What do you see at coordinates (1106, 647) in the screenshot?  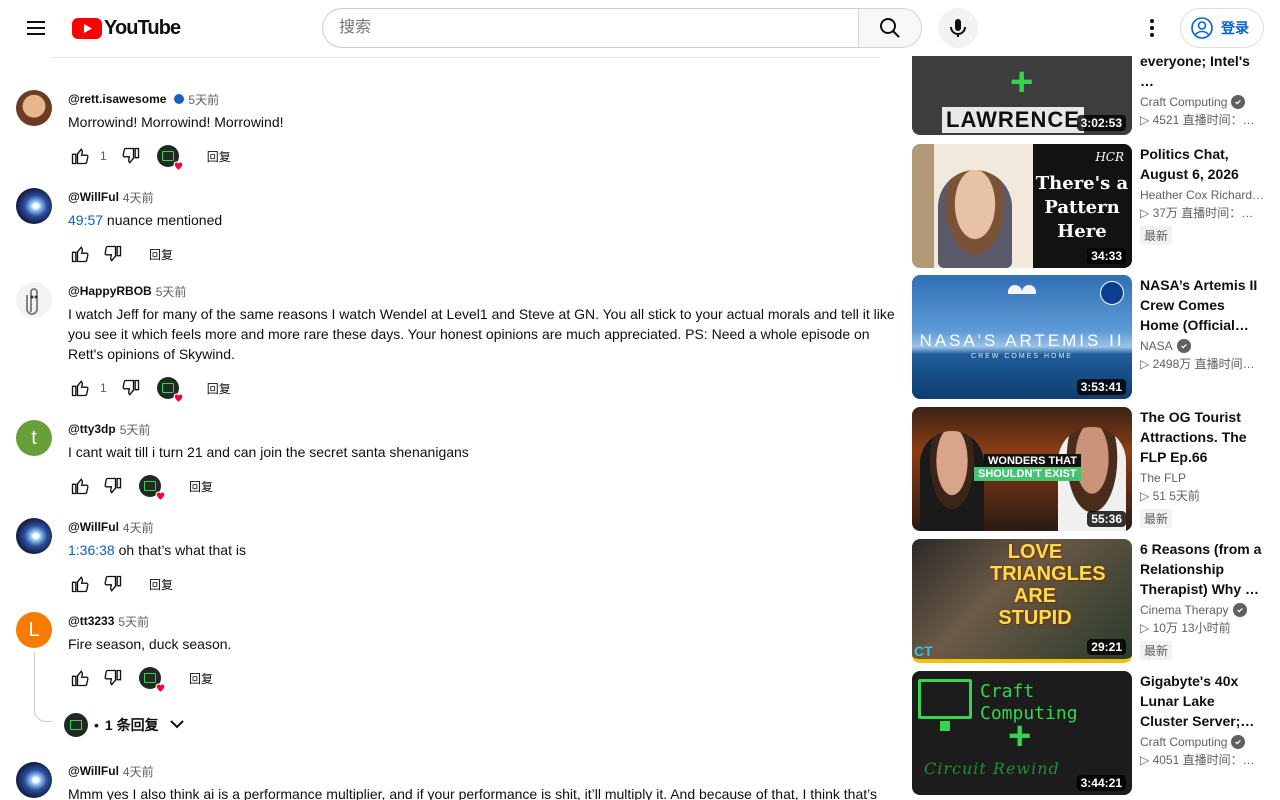 I see `video-duration: 29:21` at bounding box center [1106, 647].